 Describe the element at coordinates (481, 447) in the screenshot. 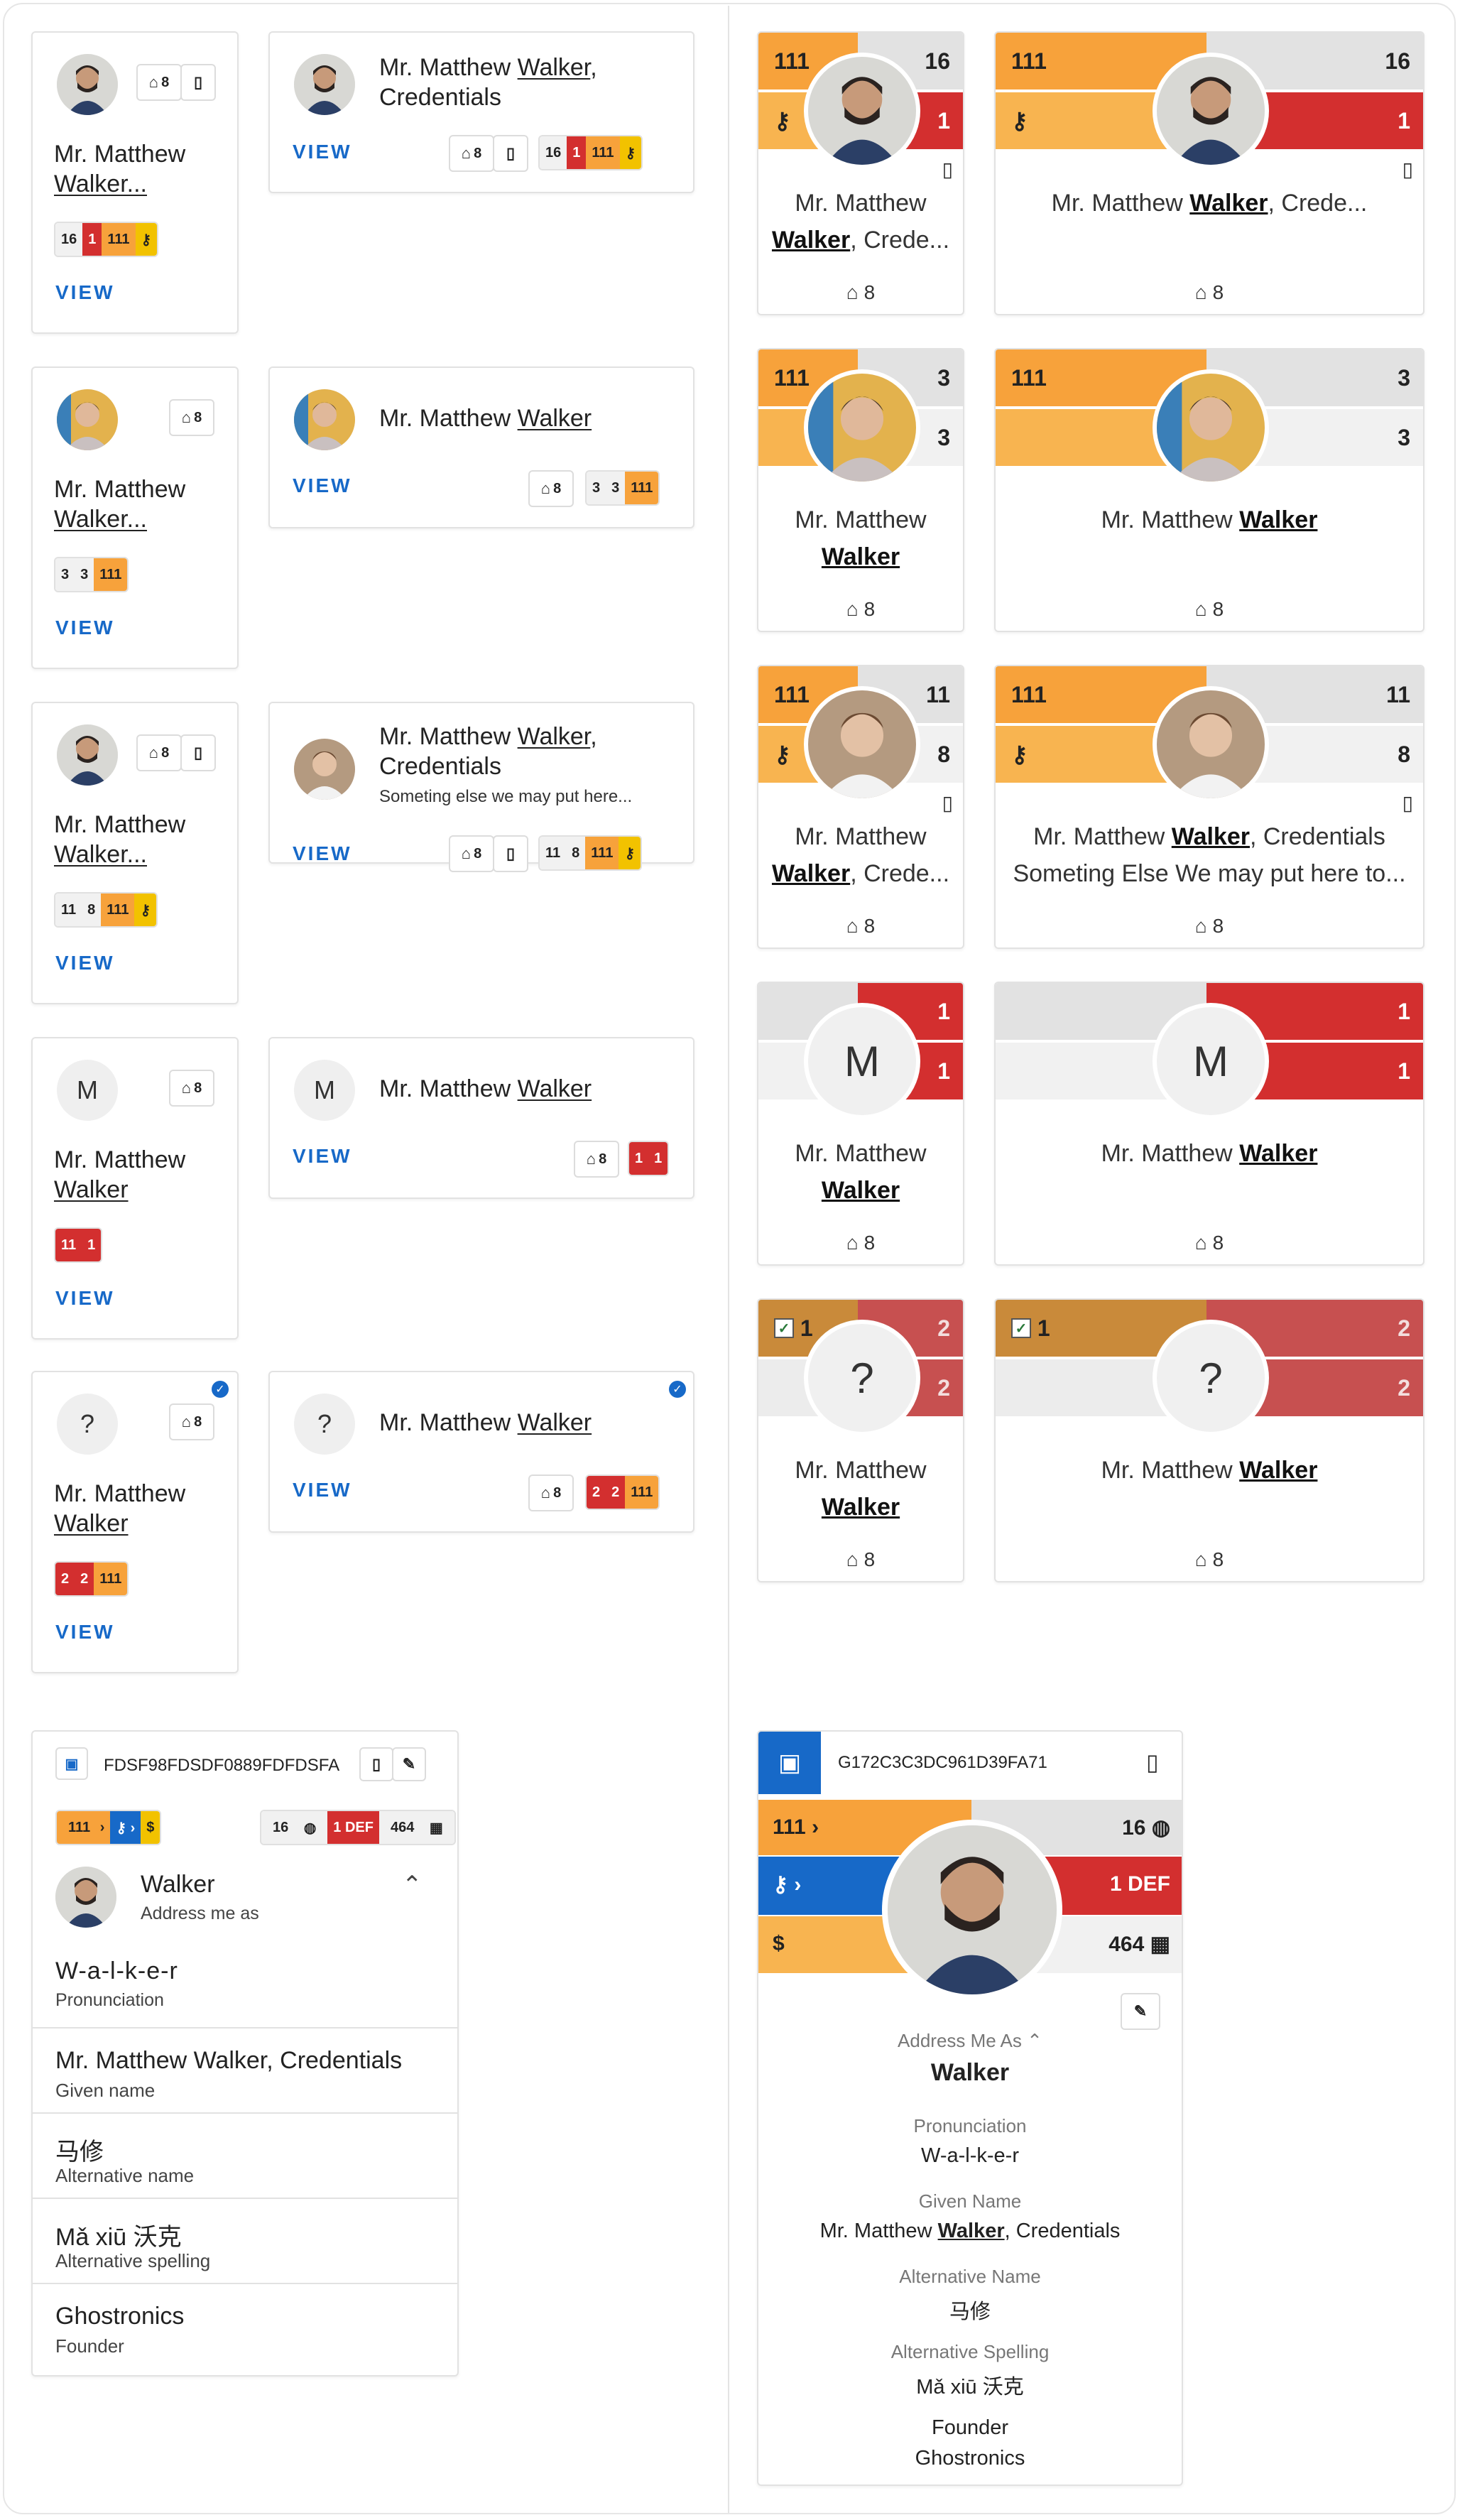

I see `person-card-wide-2: Mr. Matthew Walker VIEW ⌂ 8 3 3 111` at that location.